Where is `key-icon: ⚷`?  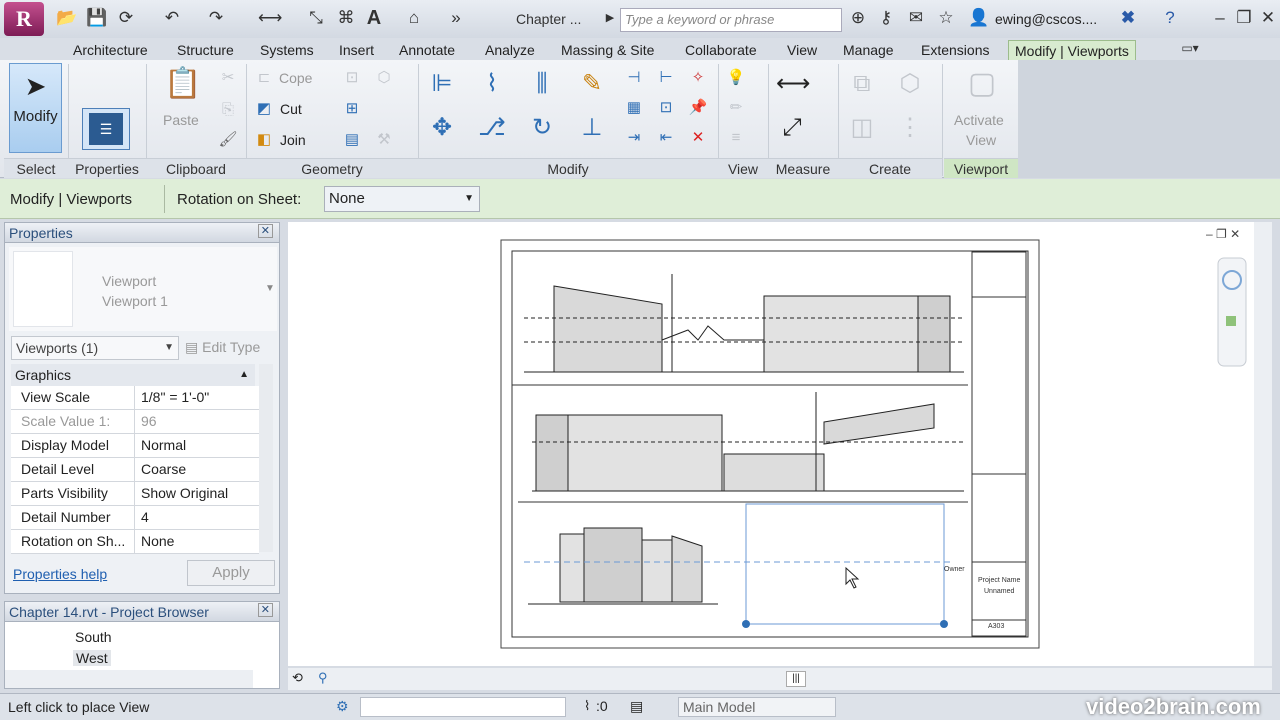 key-icon: ⚷ is located at coordinates (886, 18).